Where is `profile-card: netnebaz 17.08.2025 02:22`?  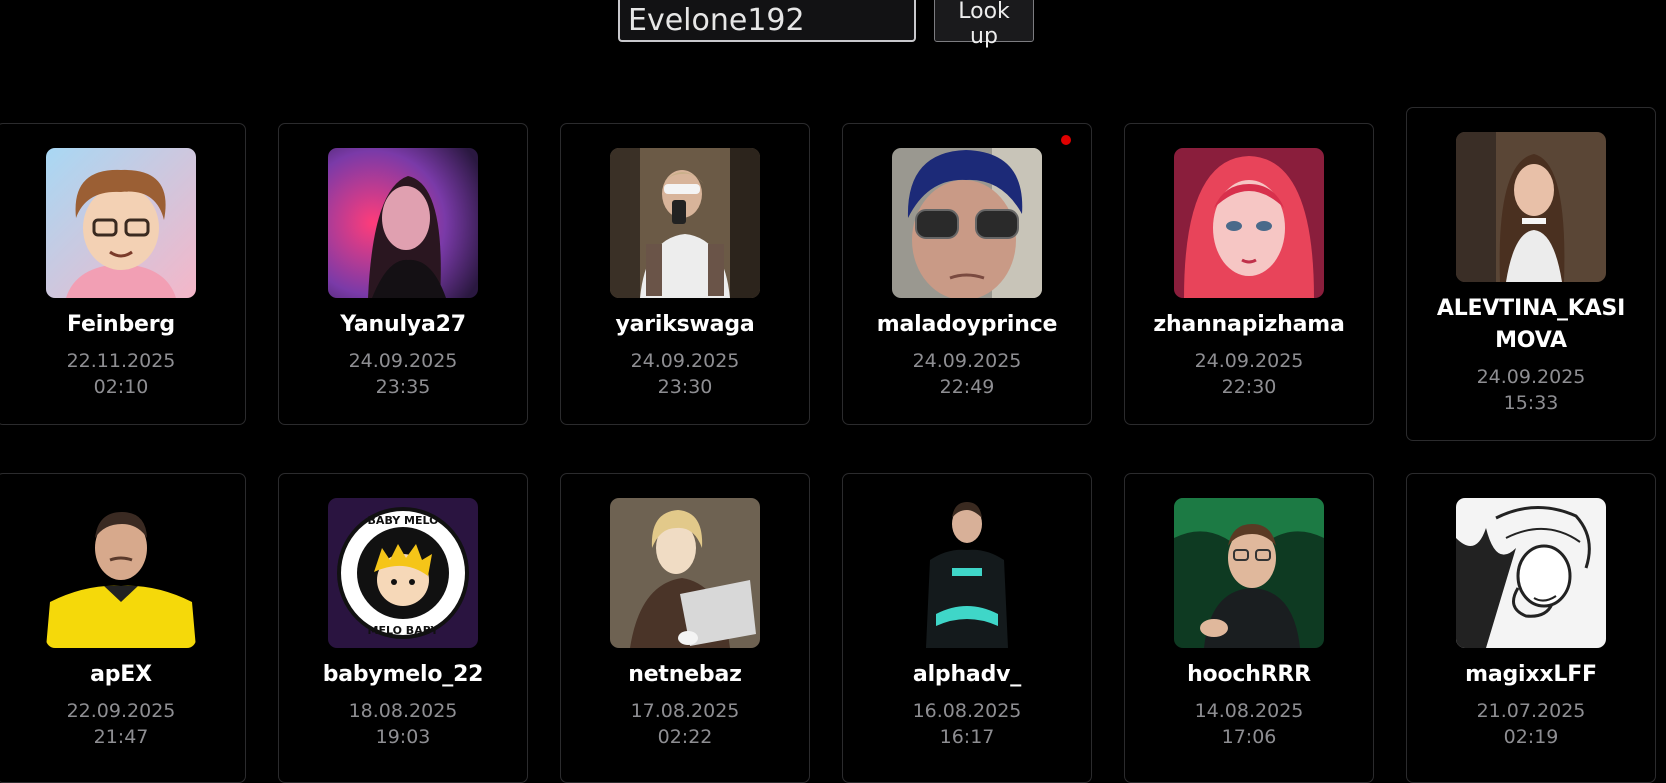 profile-card: netnebaz 17.08.2025 02:22 is located at coordinates (685, 628).